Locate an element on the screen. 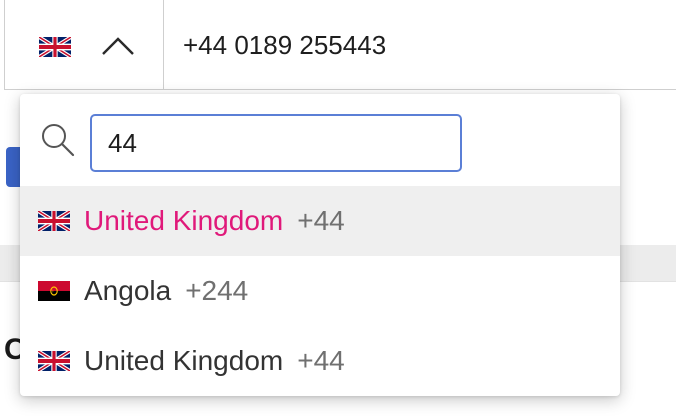 This screenshot has height=419, width=676. phone-number-input is located at coordinates (423, 45).